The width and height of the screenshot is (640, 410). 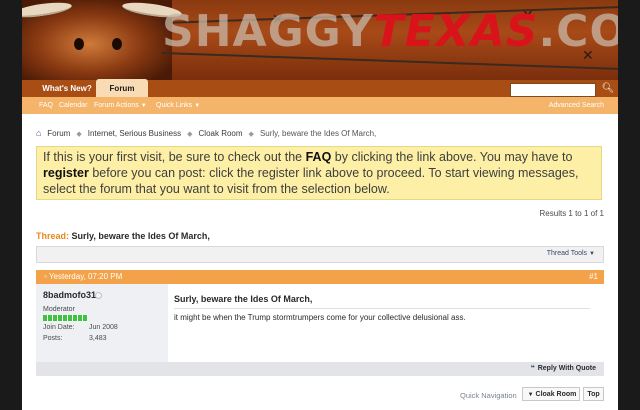 I want to click on logo-com: .COM, so click(x=578, y=31).